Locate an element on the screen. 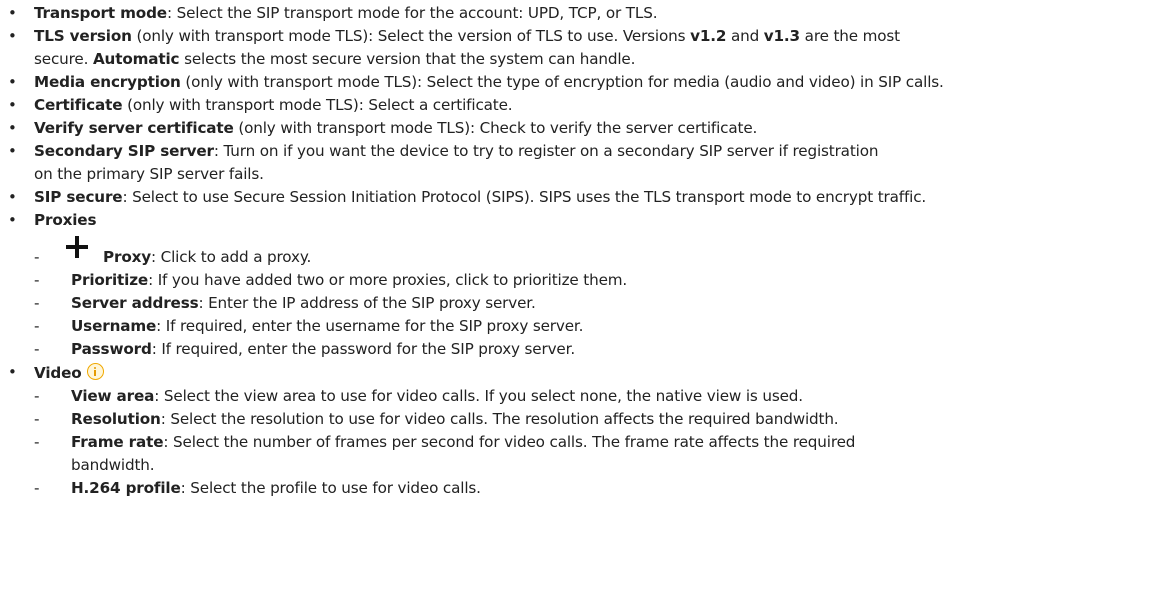  term-label: Media encryption is located at coordinates (107, 82).